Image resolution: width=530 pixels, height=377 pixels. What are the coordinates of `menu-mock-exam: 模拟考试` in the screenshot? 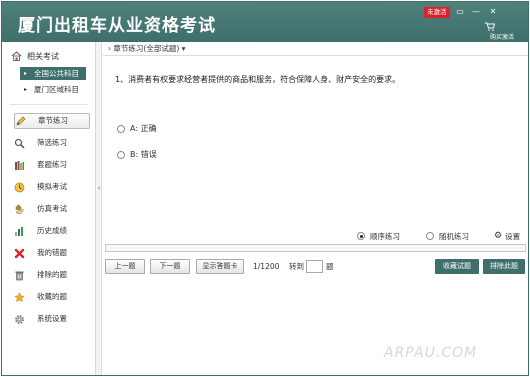 It's located at (52, 187).